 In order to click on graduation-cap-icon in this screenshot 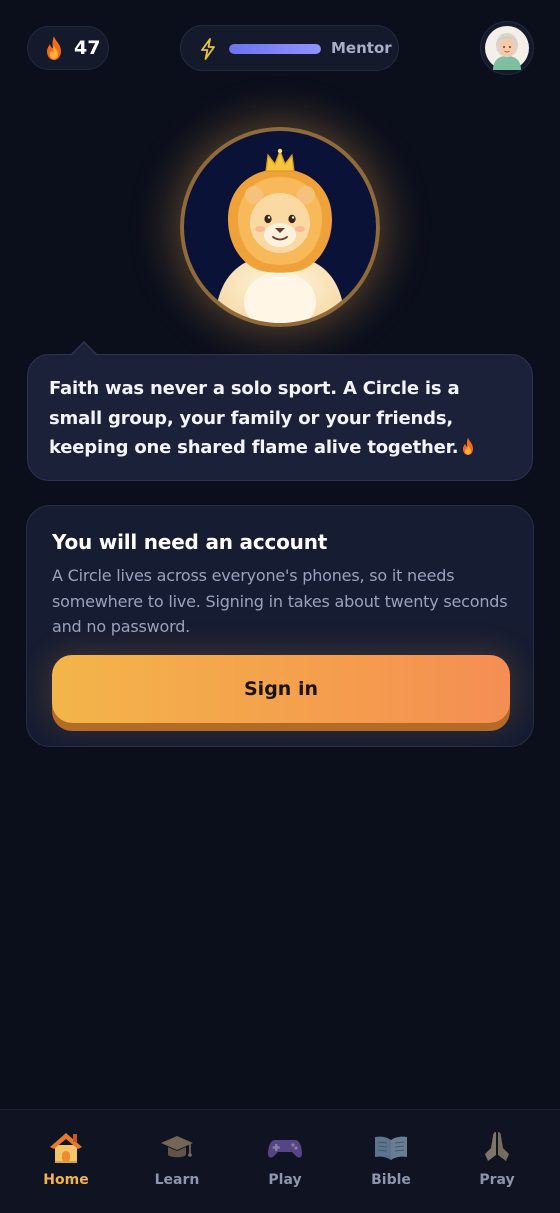, I will do `click(177, 1147)`.